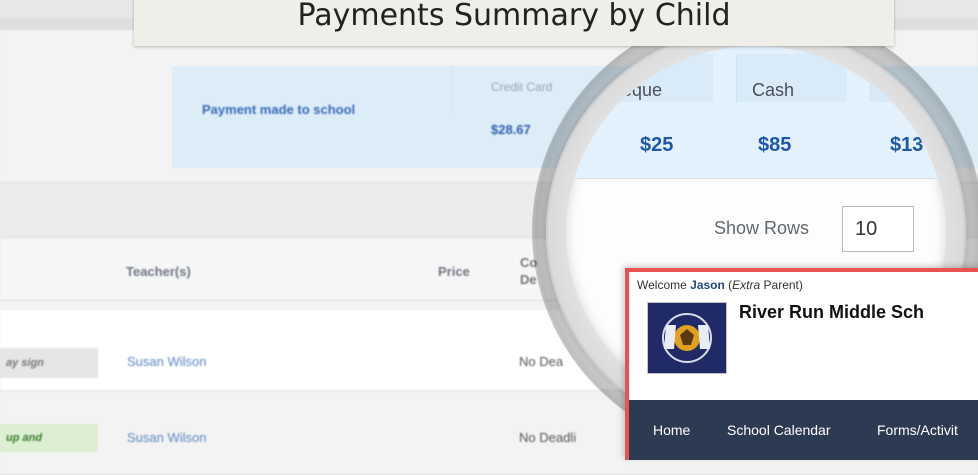 Image resolution: width=978 pixels, height=475 pixels. I want to click on magnified-cheque-amount: $25, so click(657, 145).